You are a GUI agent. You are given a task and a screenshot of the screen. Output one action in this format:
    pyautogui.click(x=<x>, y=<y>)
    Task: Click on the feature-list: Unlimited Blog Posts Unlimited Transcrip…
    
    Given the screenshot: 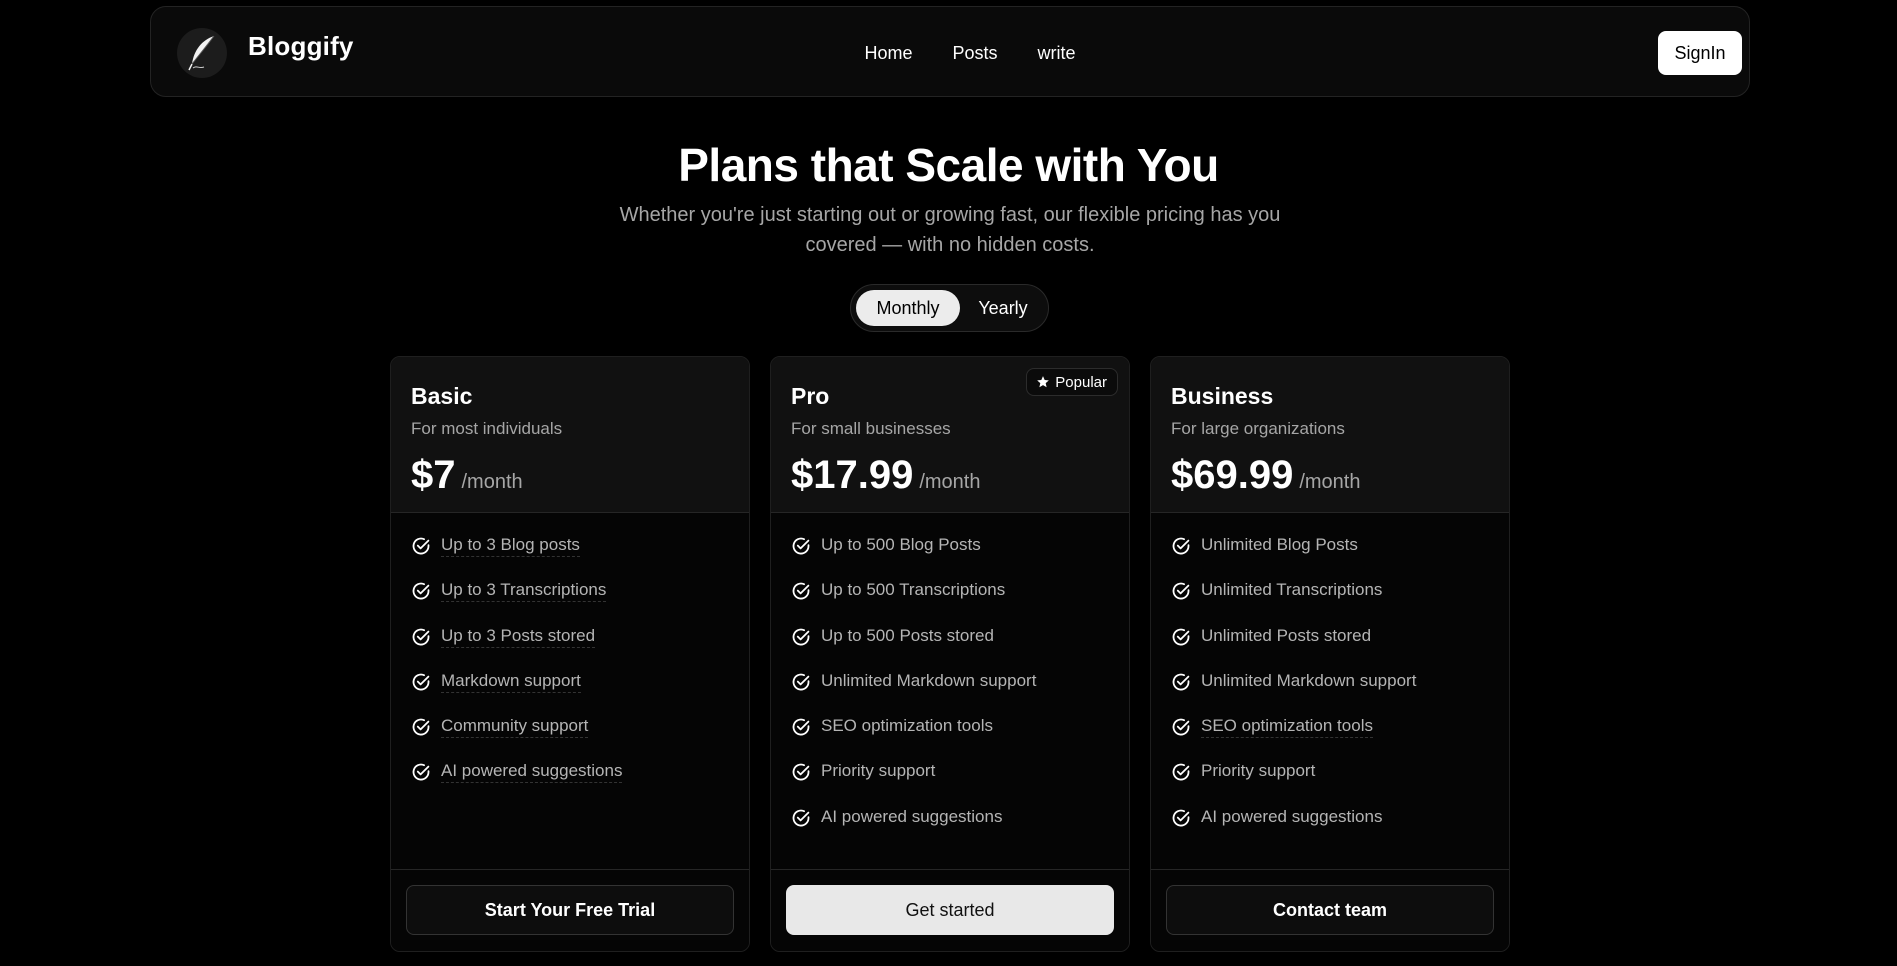 What is the action you would take?
    pyautogui.click(x=1330, y=682)
    